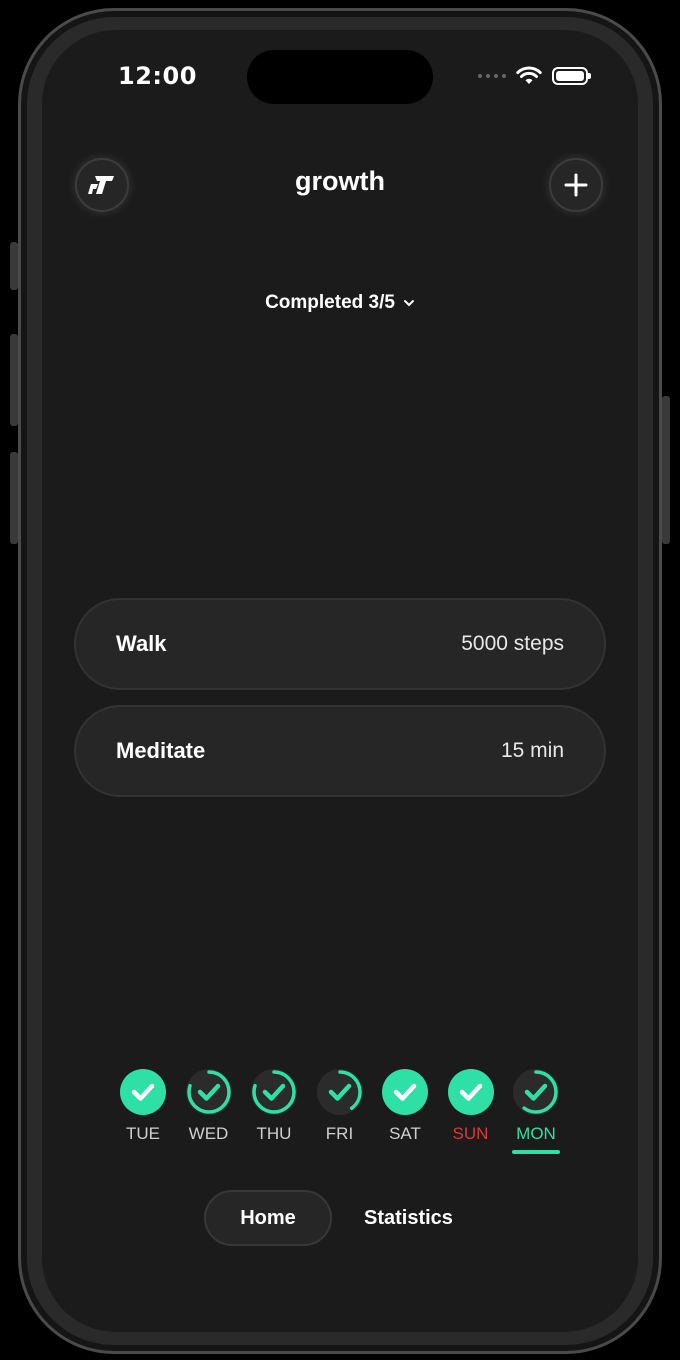  I want to click on day-sun: SUN, so click(471, 1111).